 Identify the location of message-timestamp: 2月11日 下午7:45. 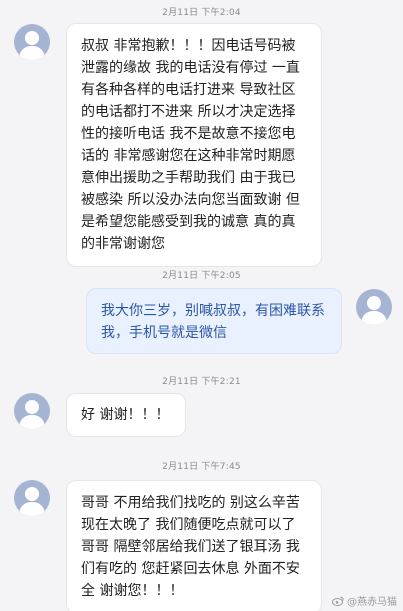
(201, 467).